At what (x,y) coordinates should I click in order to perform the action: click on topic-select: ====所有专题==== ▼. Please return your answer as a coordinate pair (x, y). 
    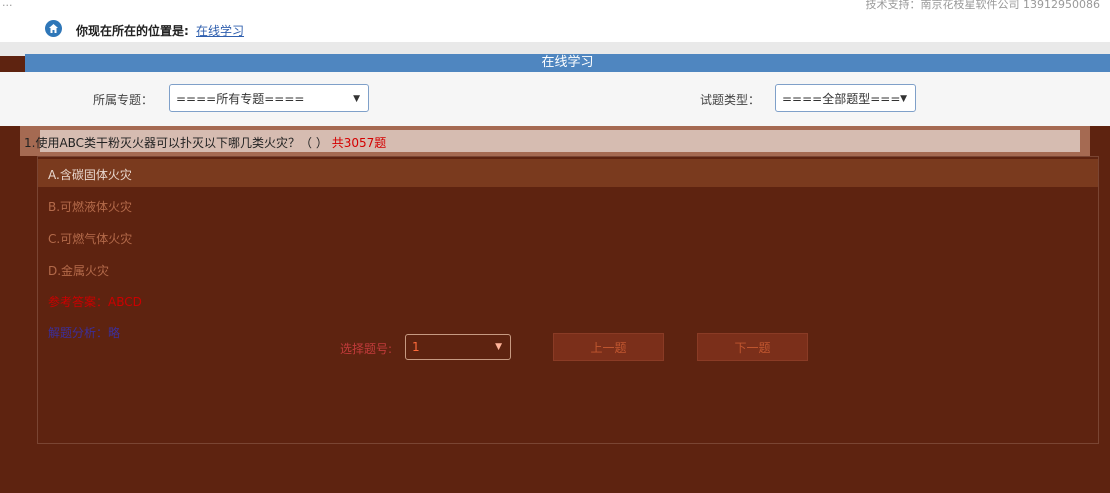
    Looking at the image, I should click on (269, 98).